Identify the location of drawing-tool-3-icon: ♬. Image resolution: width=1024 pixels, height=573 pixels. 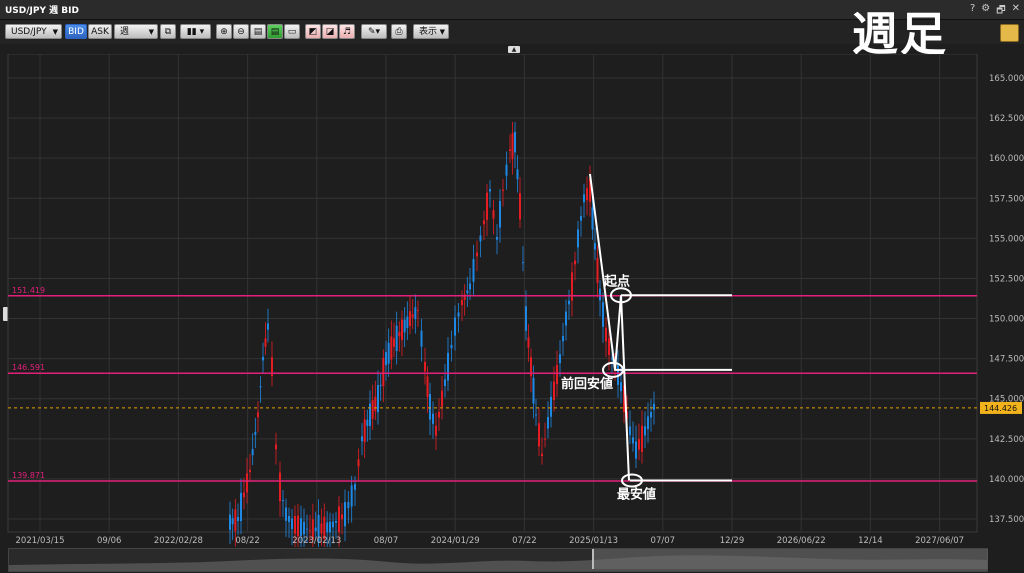
(347, 31).